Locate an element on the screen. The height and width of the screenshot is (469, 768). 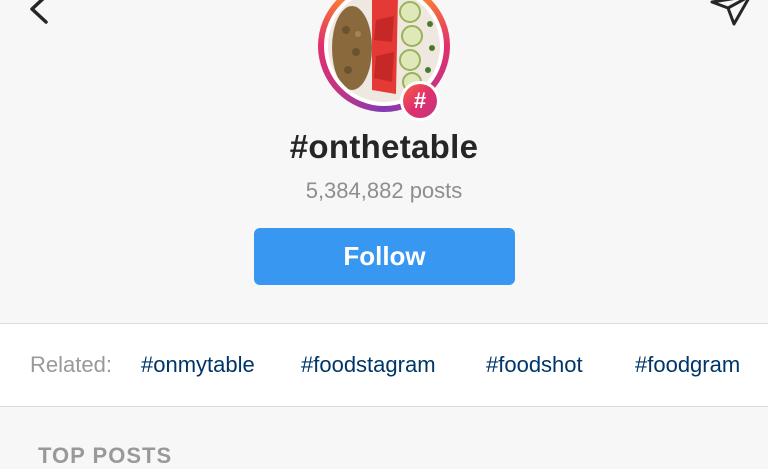
hashtag-title: #onthetable is located at coordinates (384, 146).